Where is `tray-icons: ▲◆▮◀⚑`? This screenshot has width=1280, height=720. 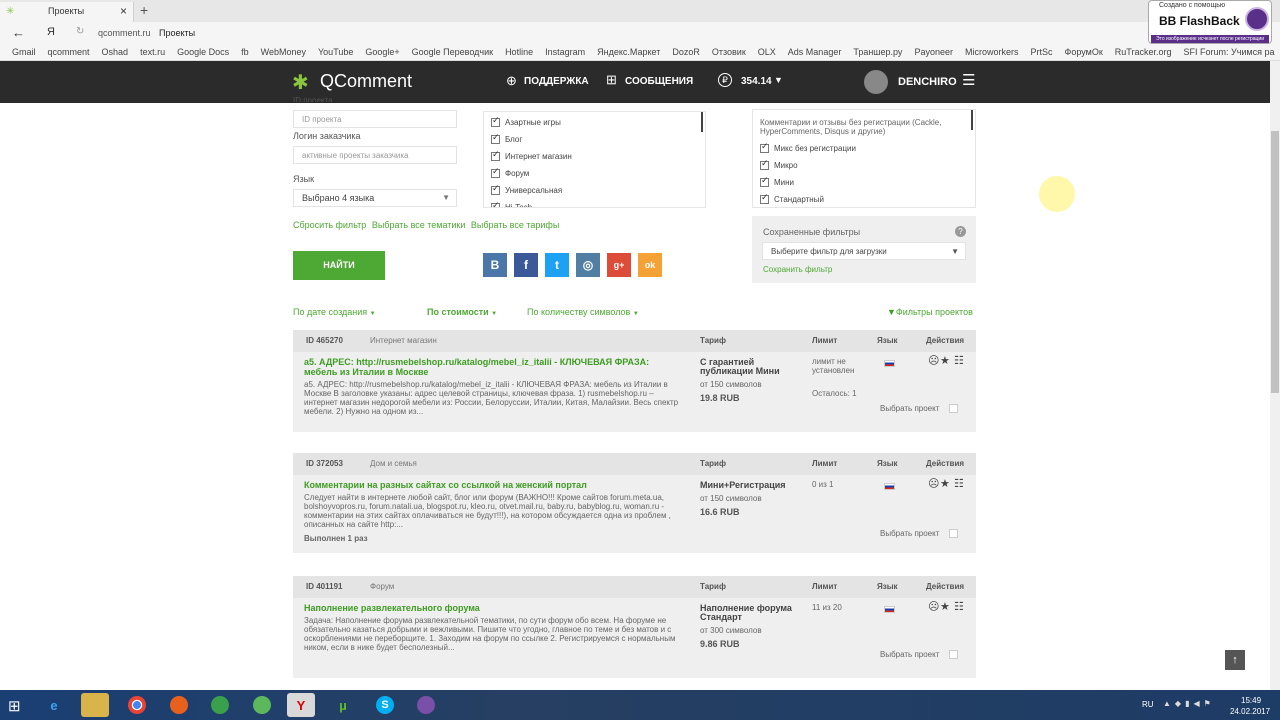 tray-icons: ▲◆▮◀⚑ is located at coordinates (1189, 703).